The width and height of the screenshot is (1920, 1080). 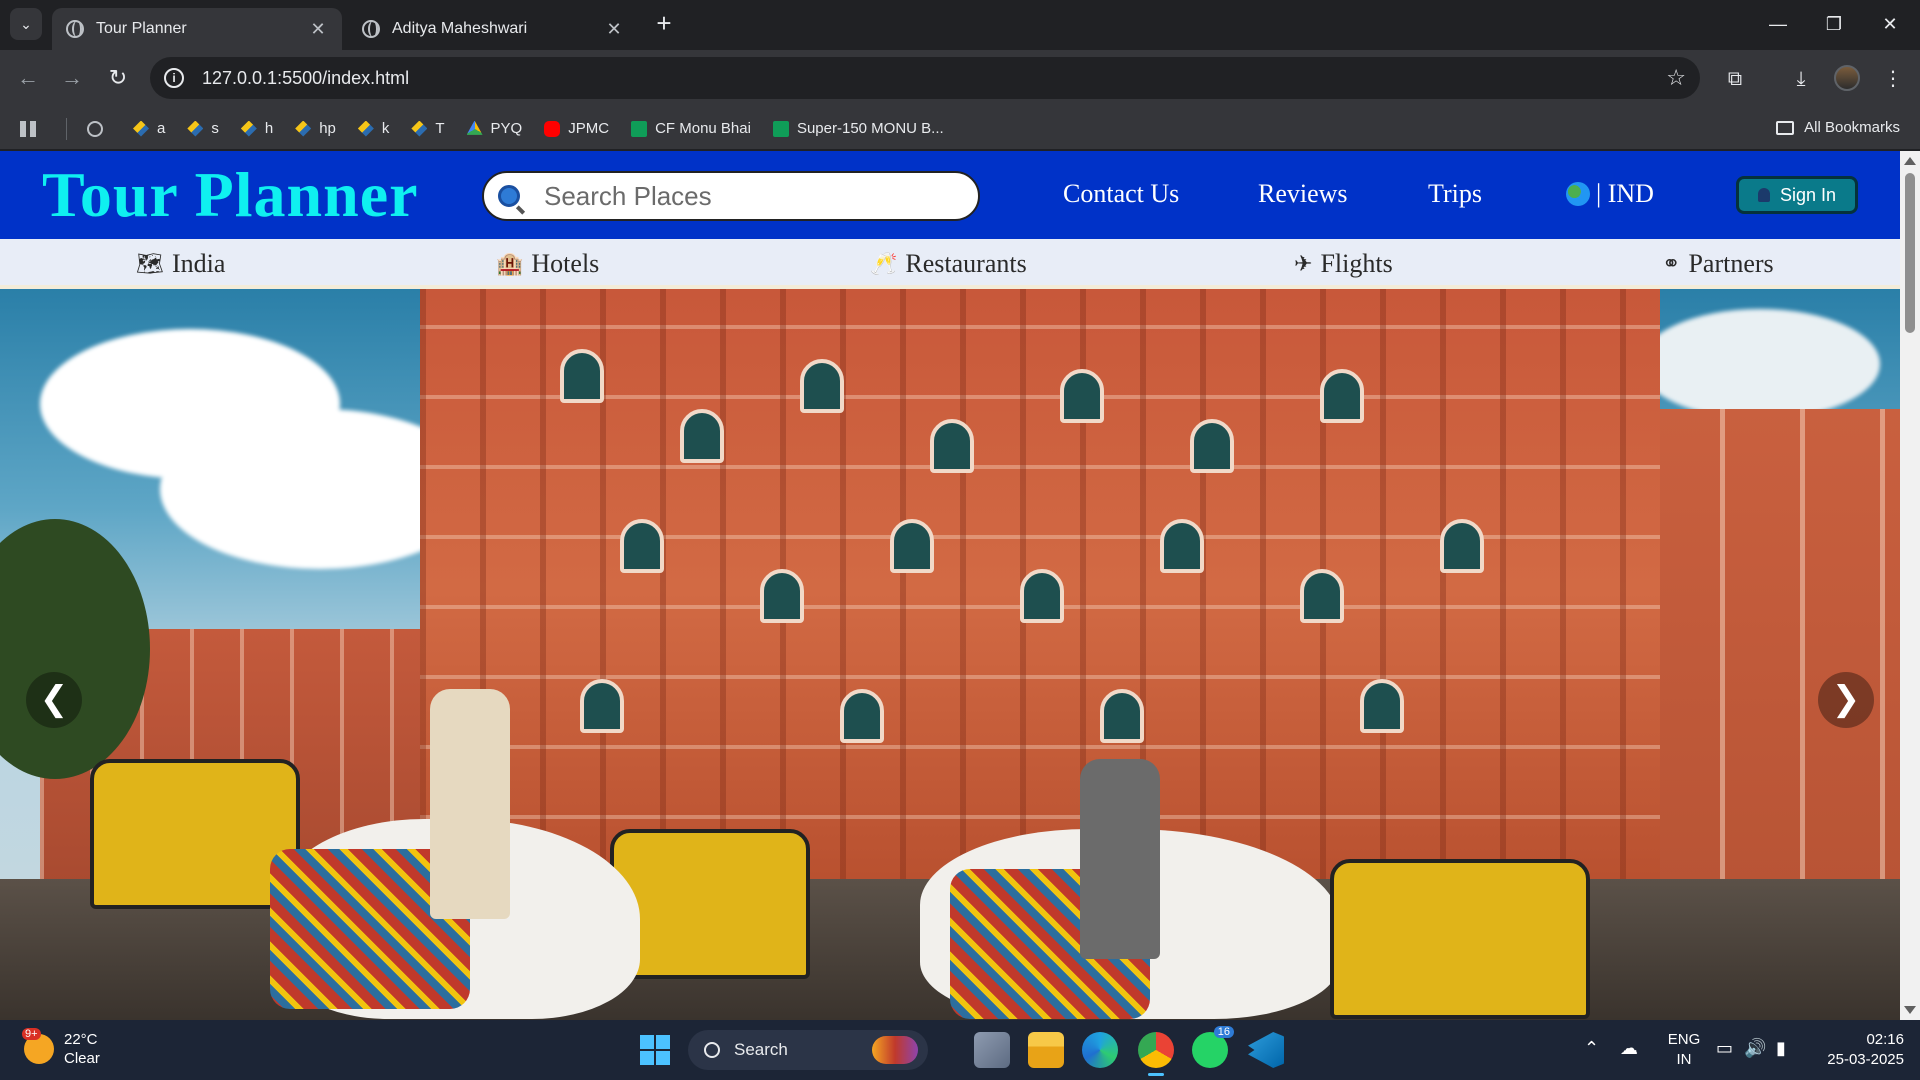 What do you see at coordinates (373, 128) in the screenshot?
I see `bookmark-k: k` at bounding box center [373, 128].